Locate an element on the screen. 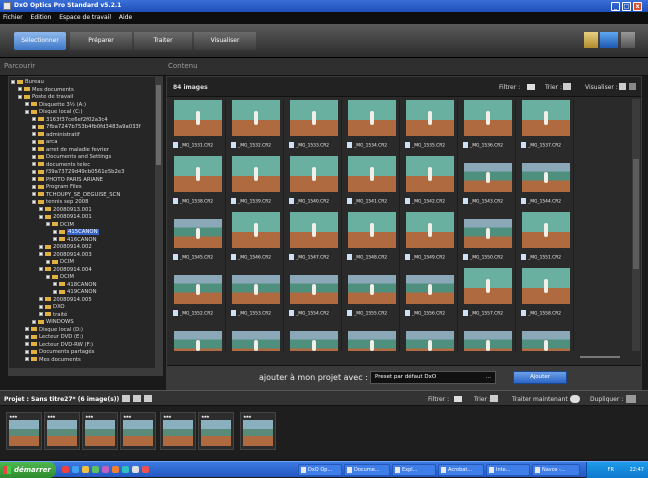 The image size is (648, 478). tree-item: traité is located at coordinates (86, 316).